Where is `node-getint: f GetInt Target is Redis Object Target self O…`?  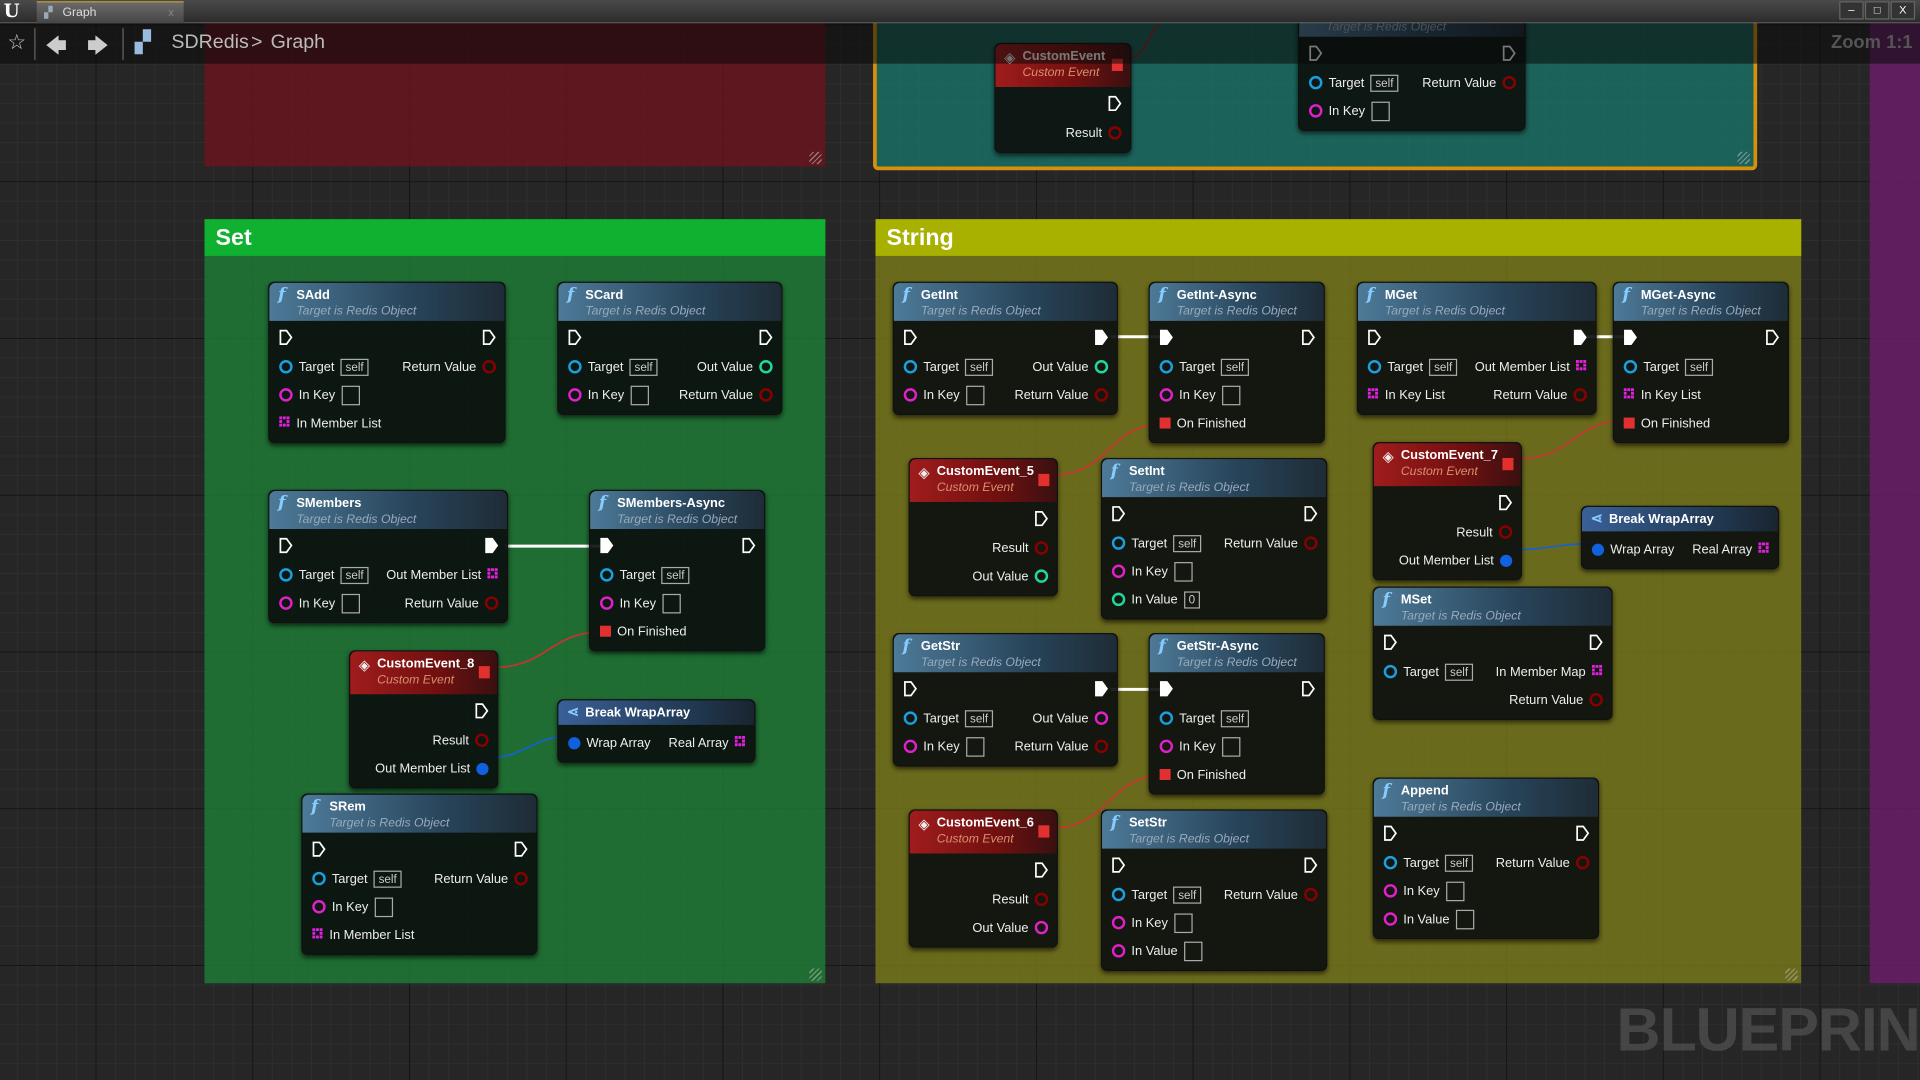 node-getint: f GetInt Target is Redis Object Target self O… is located at coordinates (1005, 348).